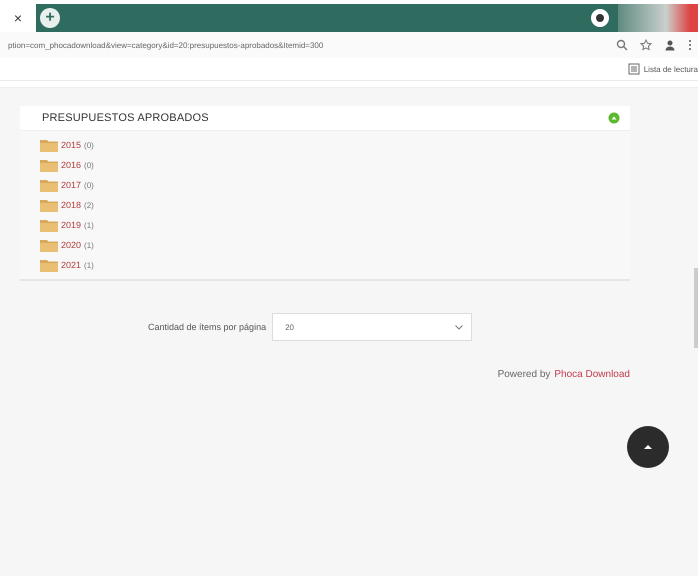  I want to click on new-tab-button: +, so click(50, 18).